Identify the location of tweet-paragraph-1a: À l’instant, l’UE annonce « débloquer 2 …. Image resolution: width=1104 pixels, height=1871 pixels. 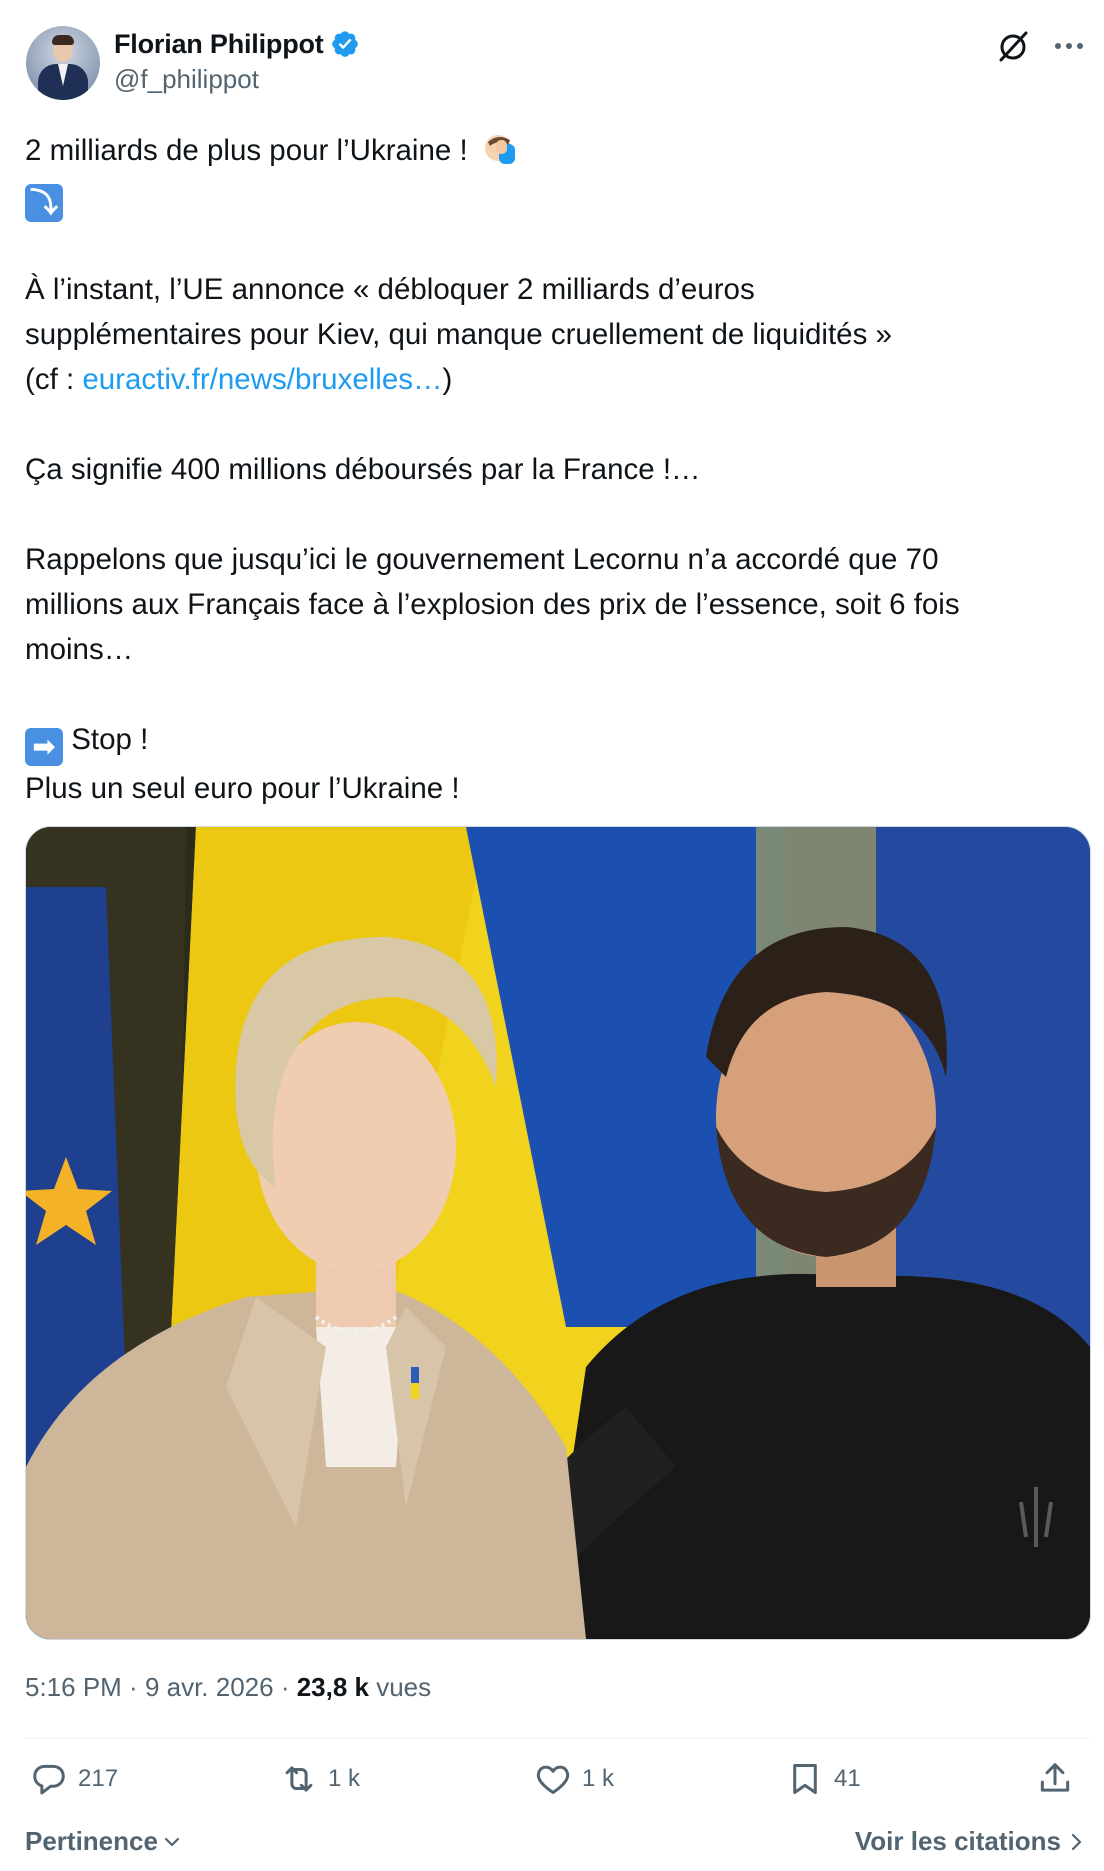
(390, 289).